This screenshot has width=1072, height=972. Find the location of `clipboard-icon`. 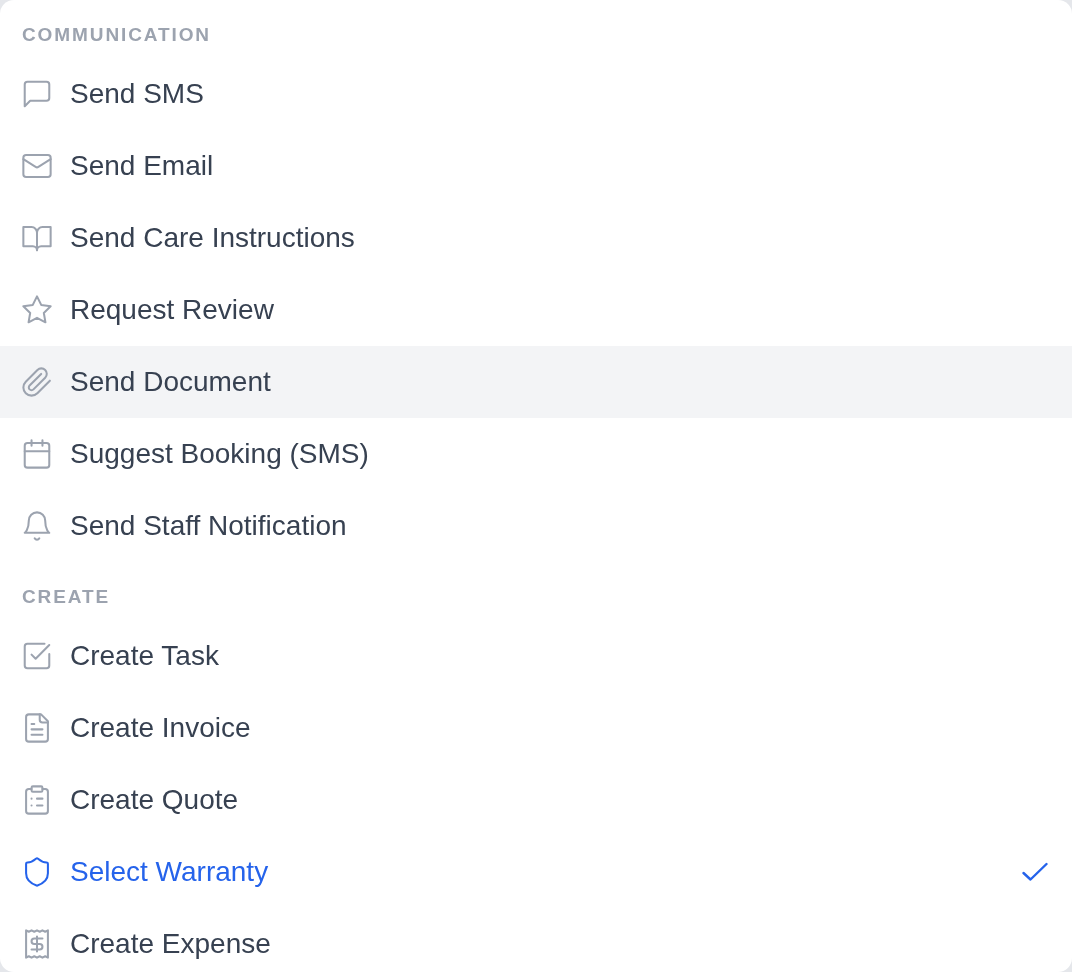

clipboard-icon is located at coordinates (37, 800).